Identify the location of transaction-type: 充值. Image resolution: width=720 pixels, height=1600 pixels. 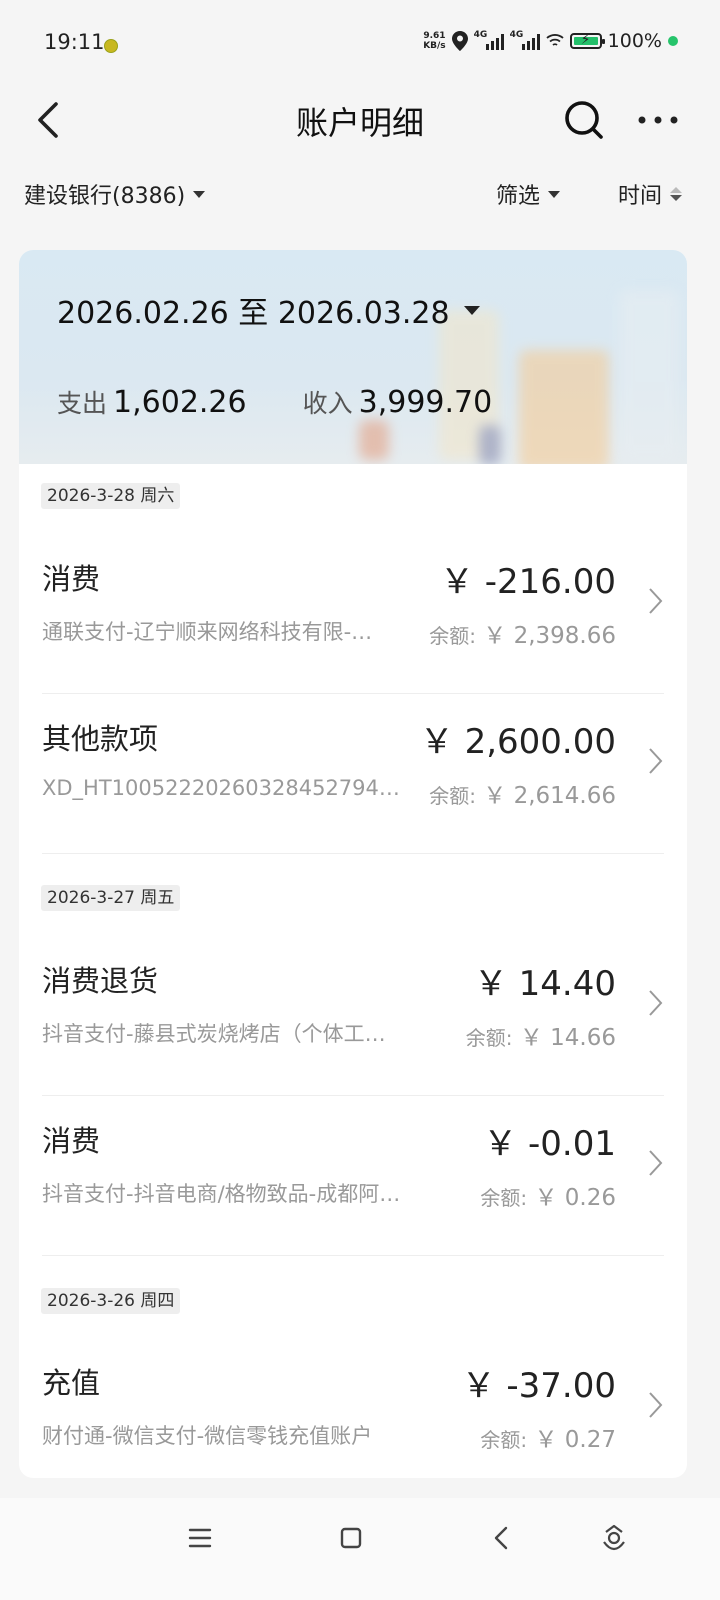
(71, 1383).